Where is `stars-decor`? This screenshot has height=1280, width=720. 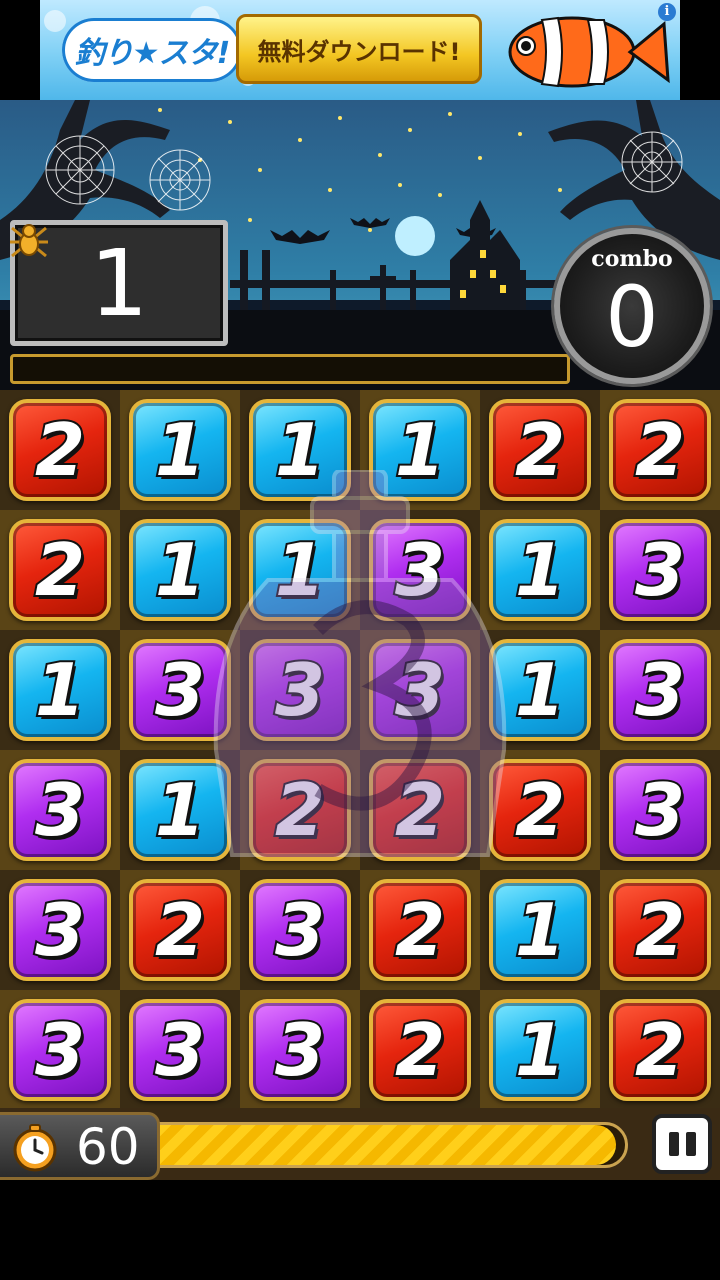 stars-decor is located at coordinates (360, 170).